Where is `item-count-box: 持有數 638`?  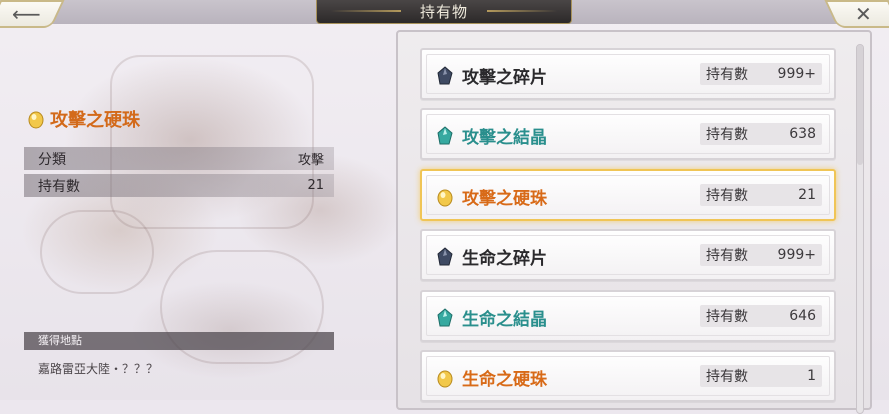
item-count-box: 持有數 638 is located at coordinates (761, 134).